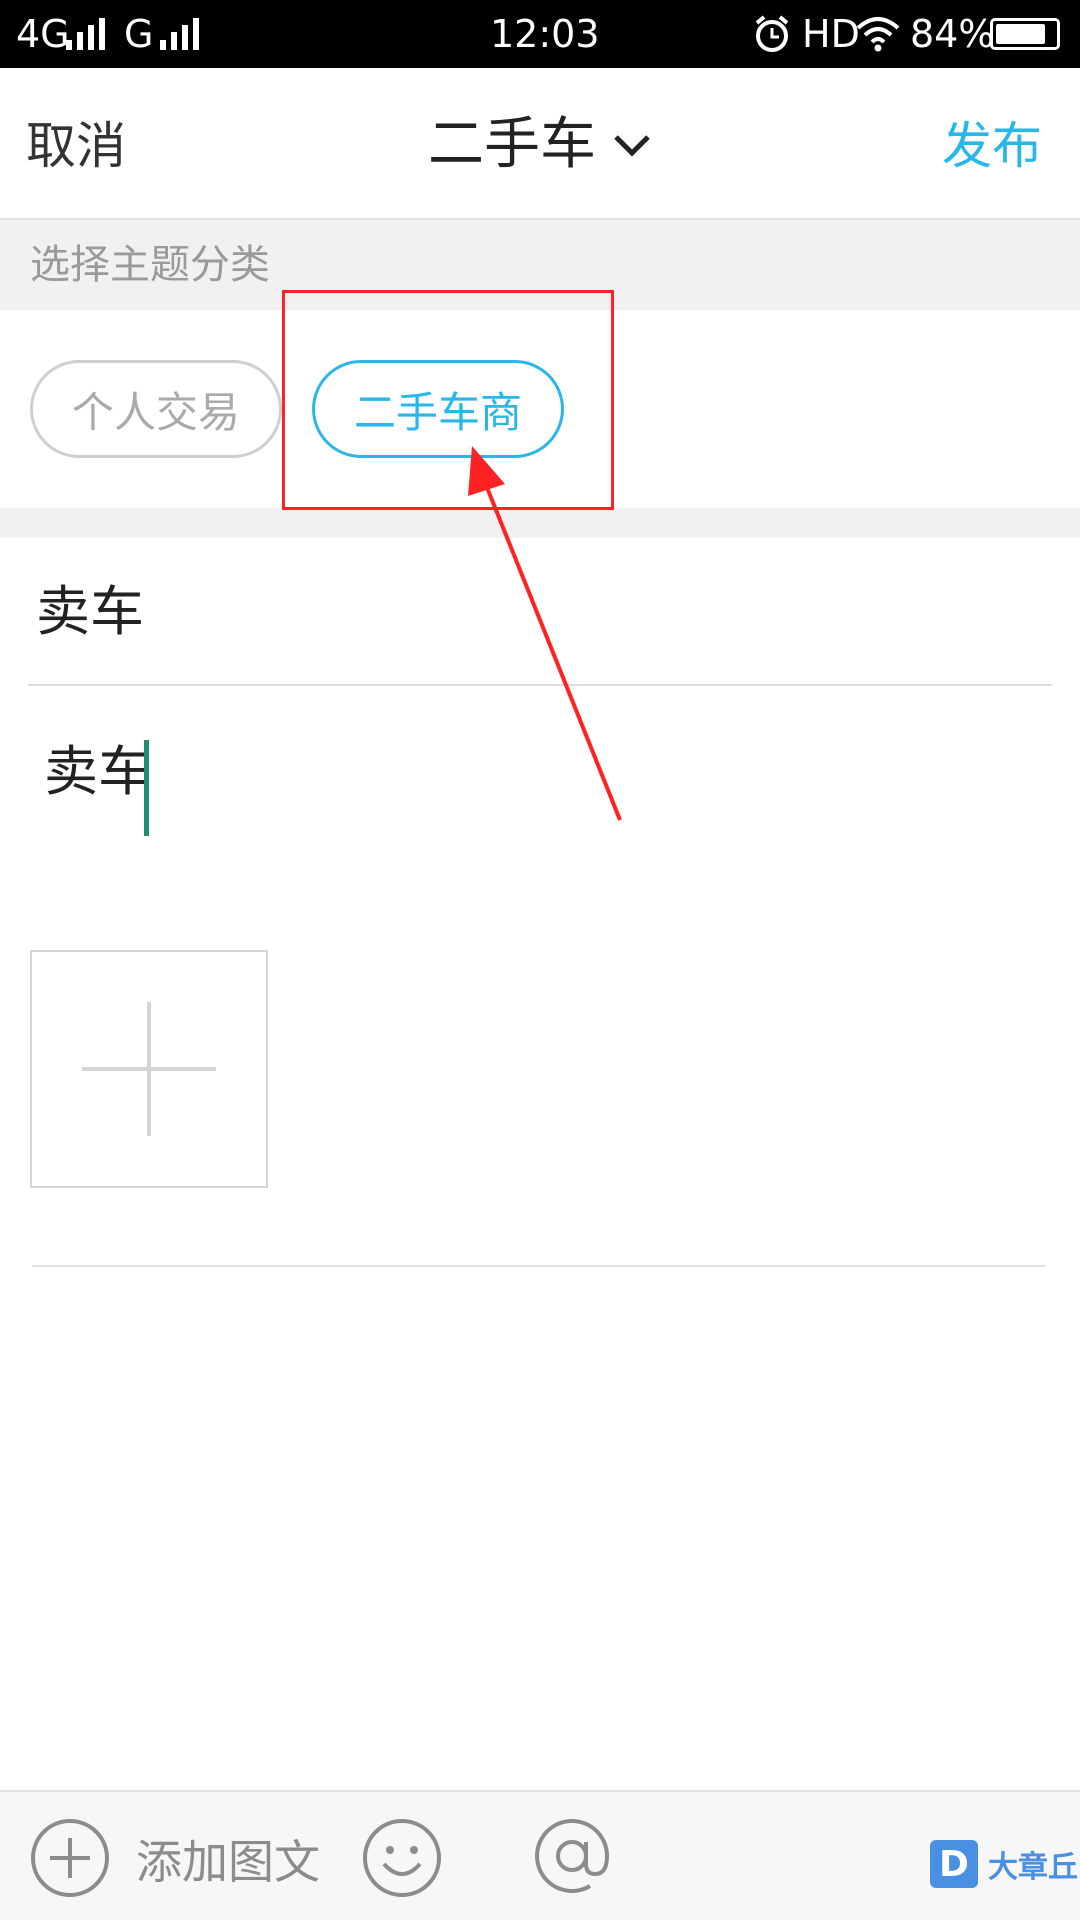 This screenshot has width=1080, height=1920. What do you see at coordinates (954, 1864) in the screenshot?
I see `watermark-badge: D` at bounding box center [954, 1864].